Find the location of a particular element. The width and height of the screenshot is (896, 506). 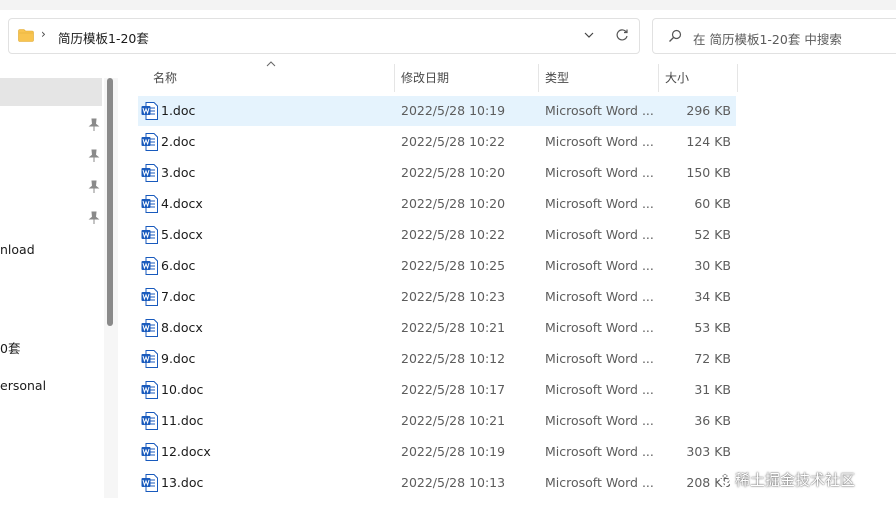

file-name: 5.docx is located at coordinates (182, 234).